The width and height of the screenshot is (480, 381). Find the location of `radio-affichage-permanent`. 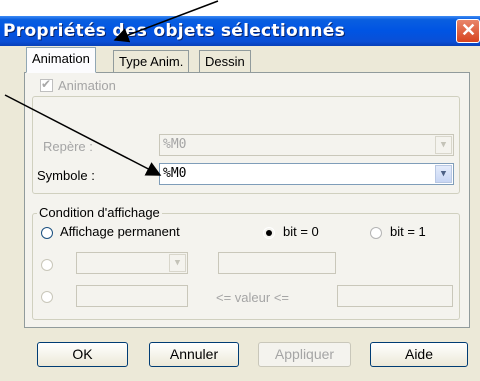

radio-affichage-permanent is located at coordinates (47, 233).